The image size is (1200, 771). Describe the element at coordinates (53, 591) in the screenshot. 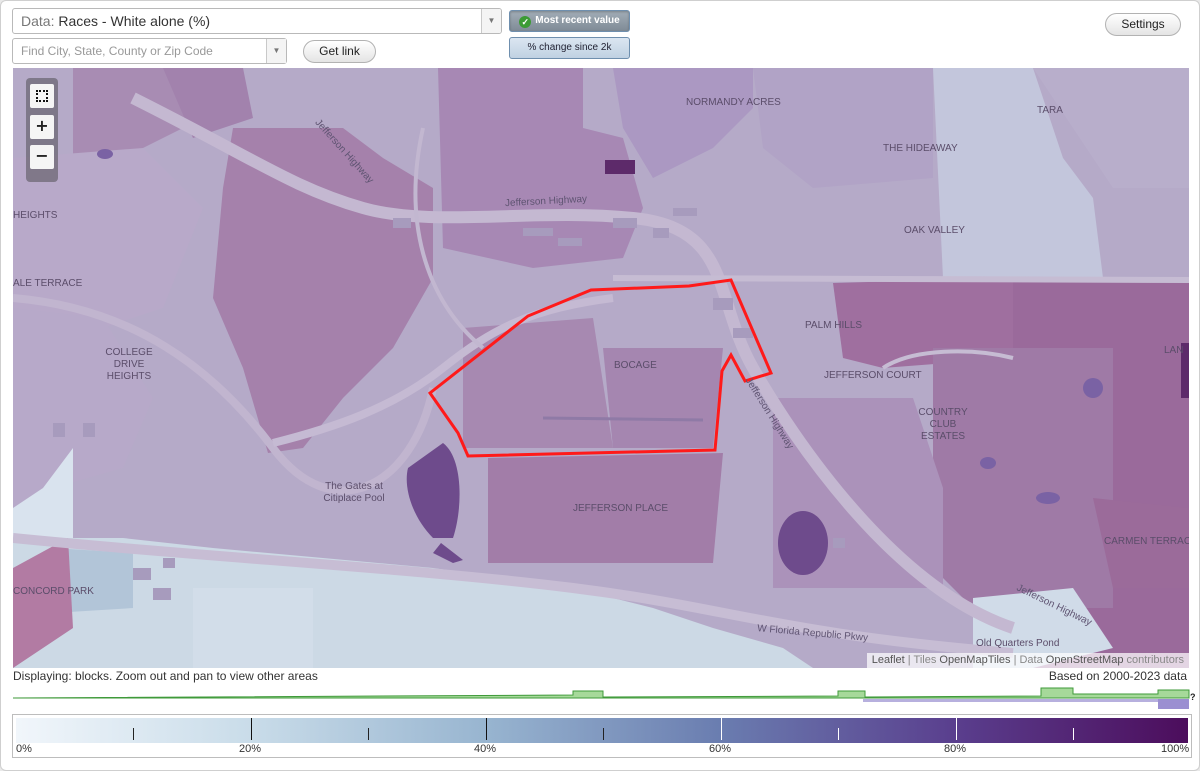

I see `place-label-concord-park: CONCORD PARK` at that location.